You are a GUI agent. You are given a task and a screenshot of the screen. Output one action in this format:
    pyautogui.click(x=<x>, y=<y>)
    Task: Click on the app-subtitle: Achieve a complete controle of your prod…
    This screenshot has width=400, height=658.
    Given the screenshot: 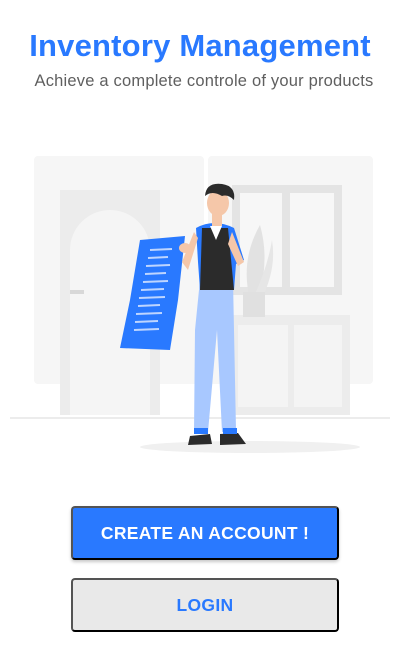 What is the action you would take?
    pyautogui.click(x=204, y=81)
    